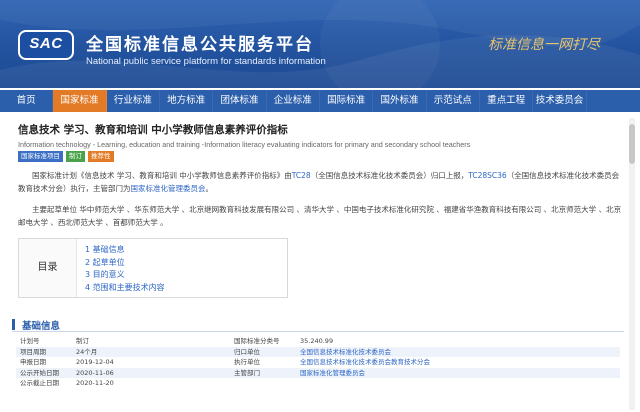  I want to click on nav-item-4: 团体标准, so click(240, 101).